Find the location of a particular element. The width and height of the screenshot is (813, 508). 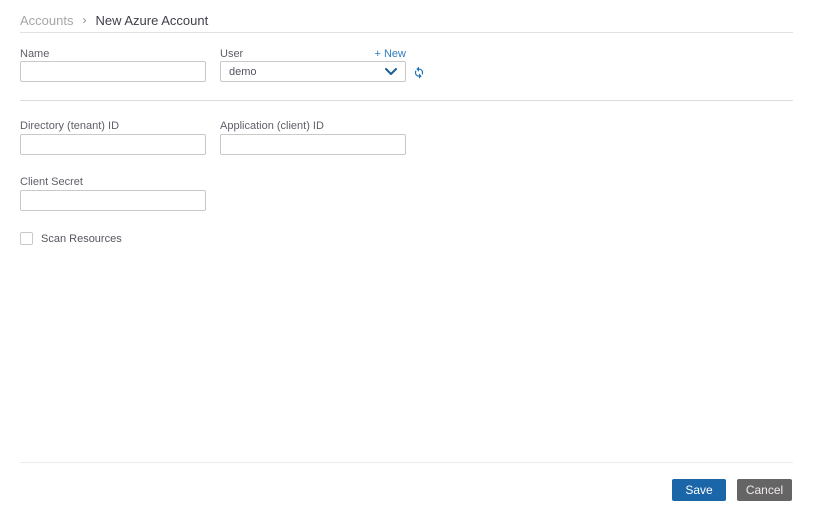

section-divider is located at coordinates (406, 100).